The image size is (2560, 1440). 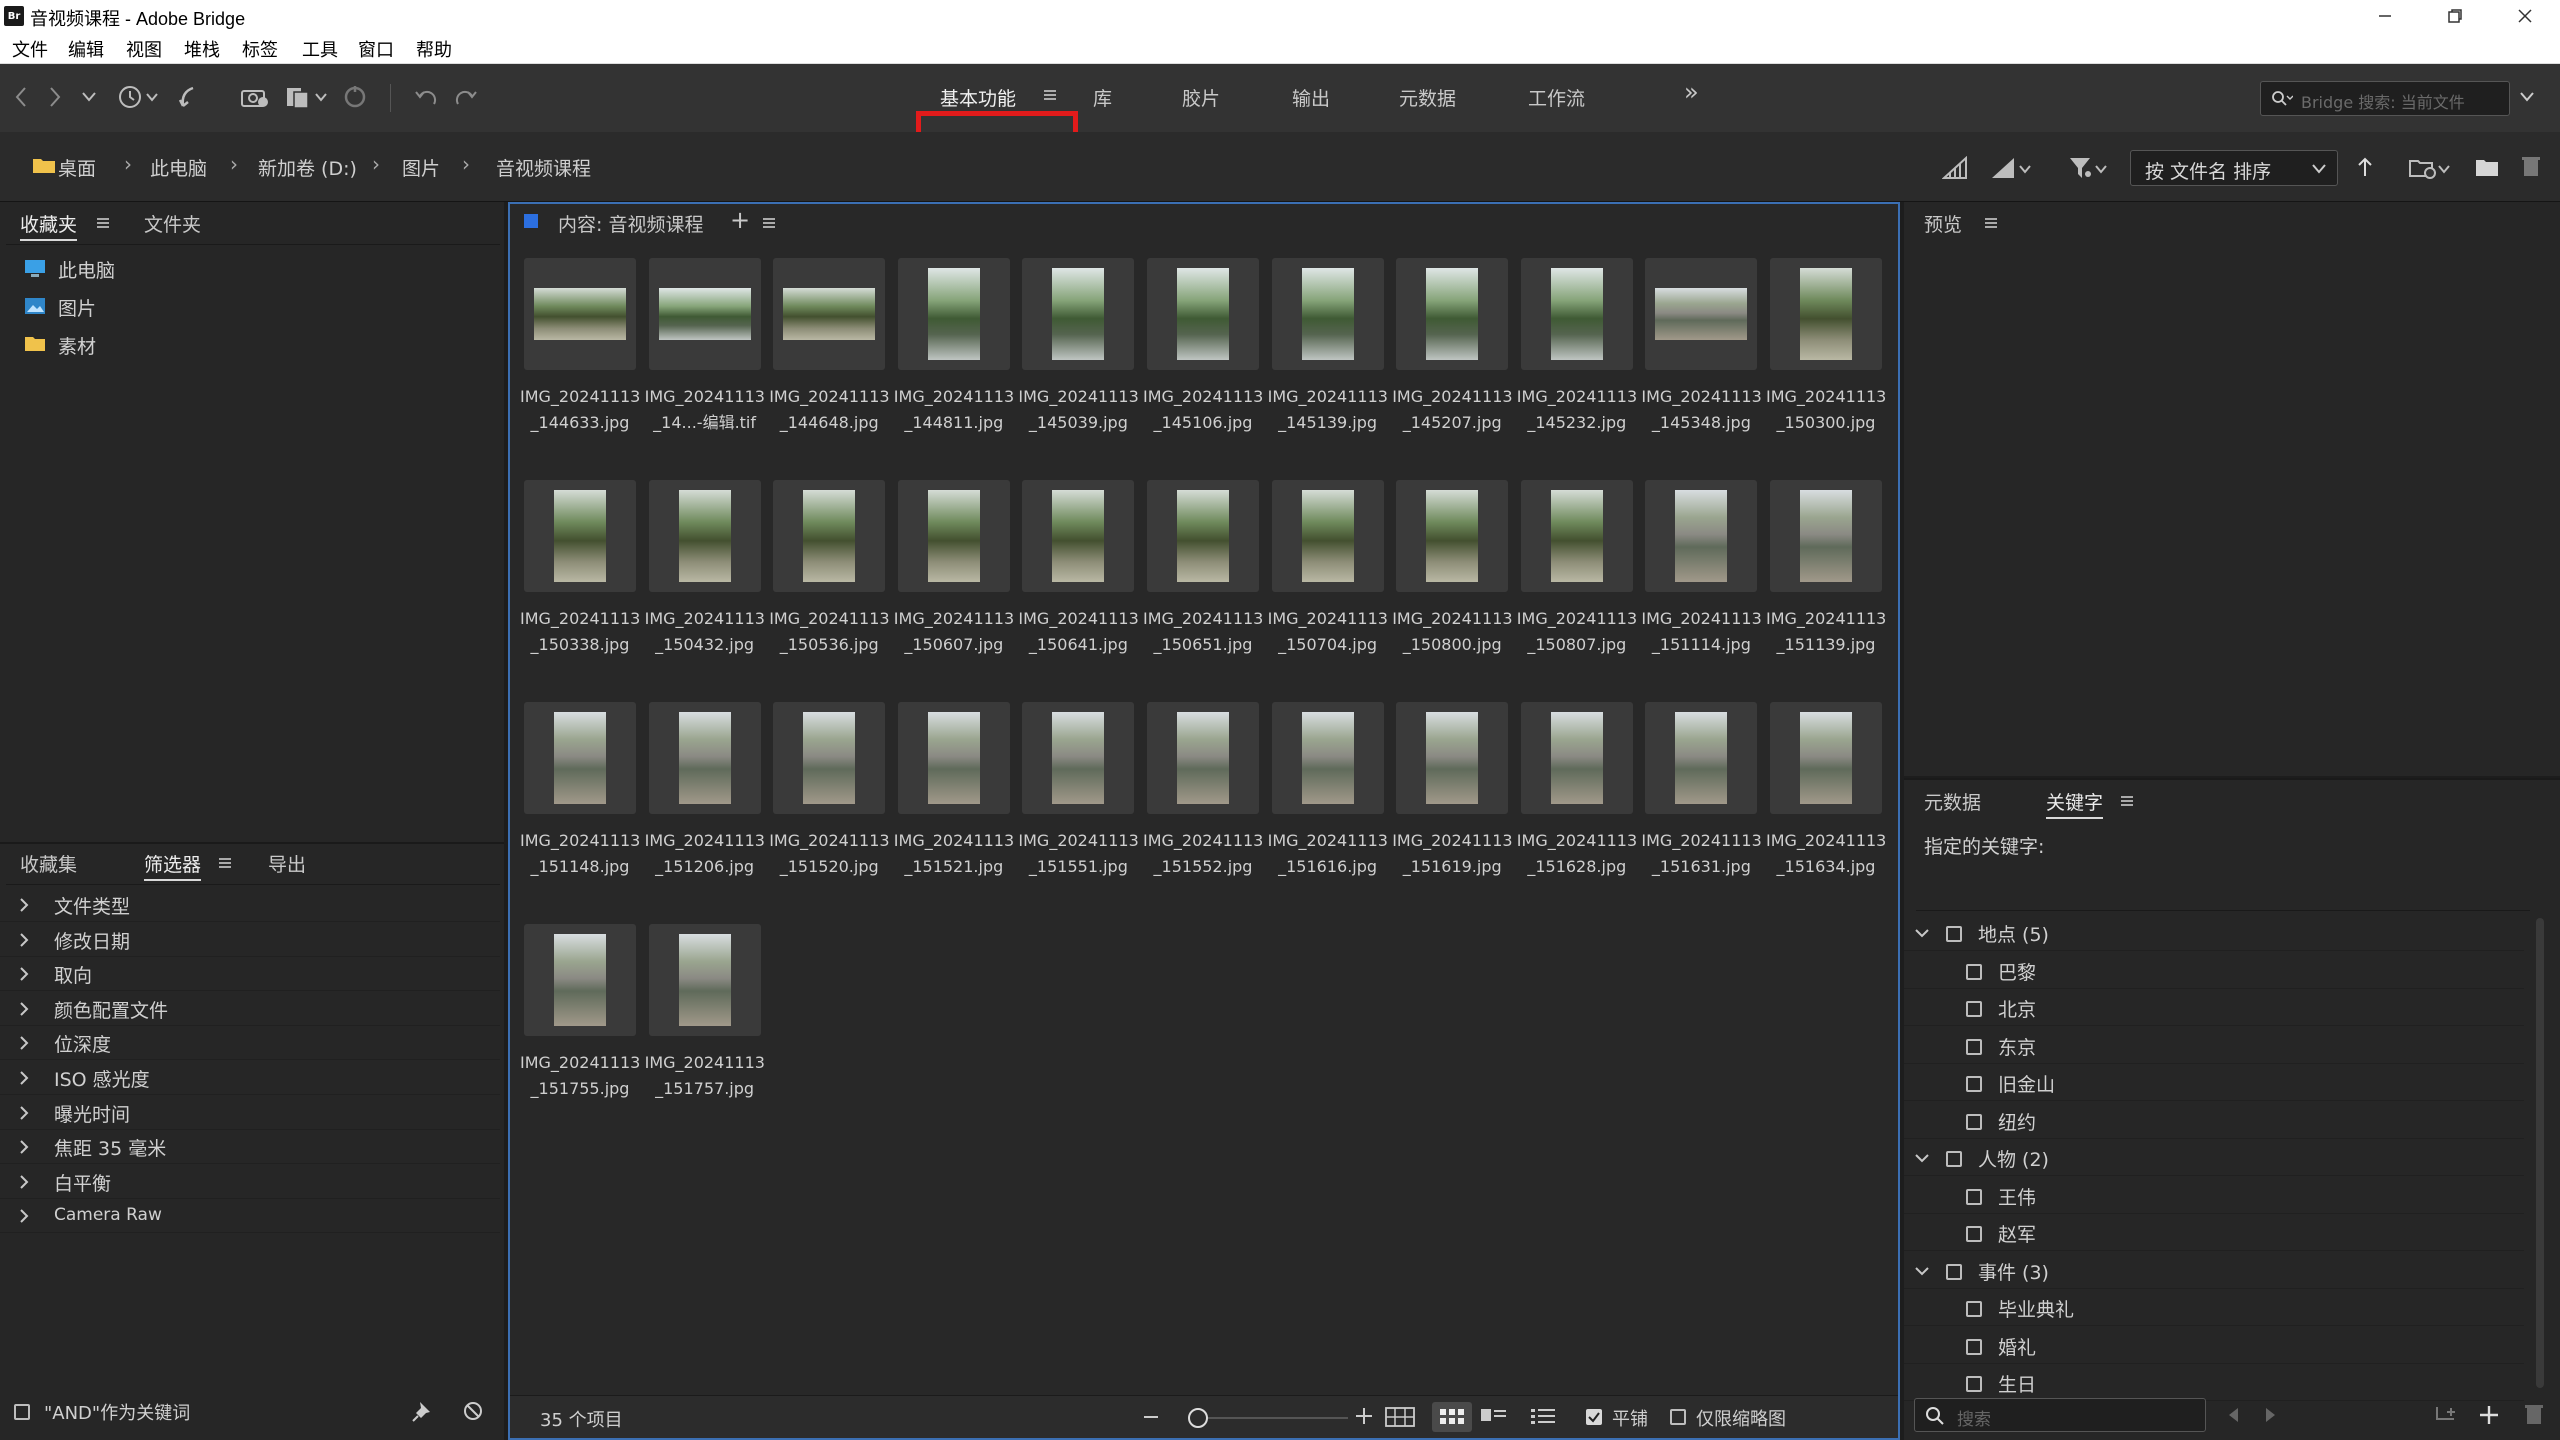 What do you see at coordinates (1330, 802) in the screenshot?
I see `thumbnail-item: IMG_20241113 _151616.jpg` at bounding box center [1330, 802].